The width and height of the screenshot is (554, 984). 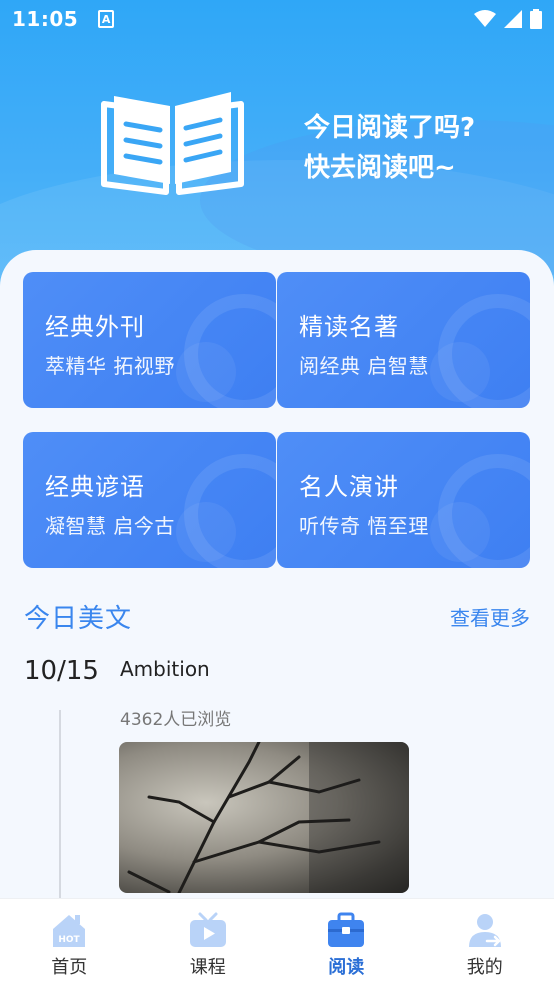 I want to click on section-title: 今日美文, so click(x=78, y=618).